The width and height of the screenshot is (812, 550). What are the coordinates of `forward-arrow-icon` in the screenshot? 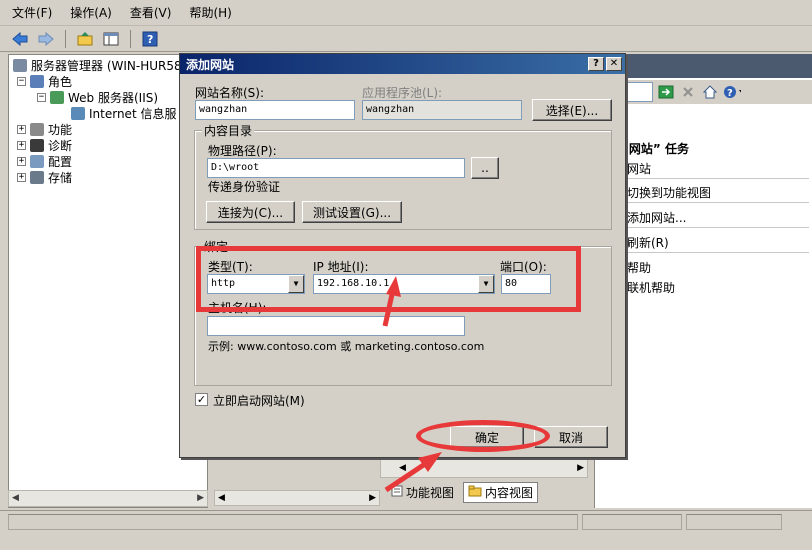 It's located at (46, 39).